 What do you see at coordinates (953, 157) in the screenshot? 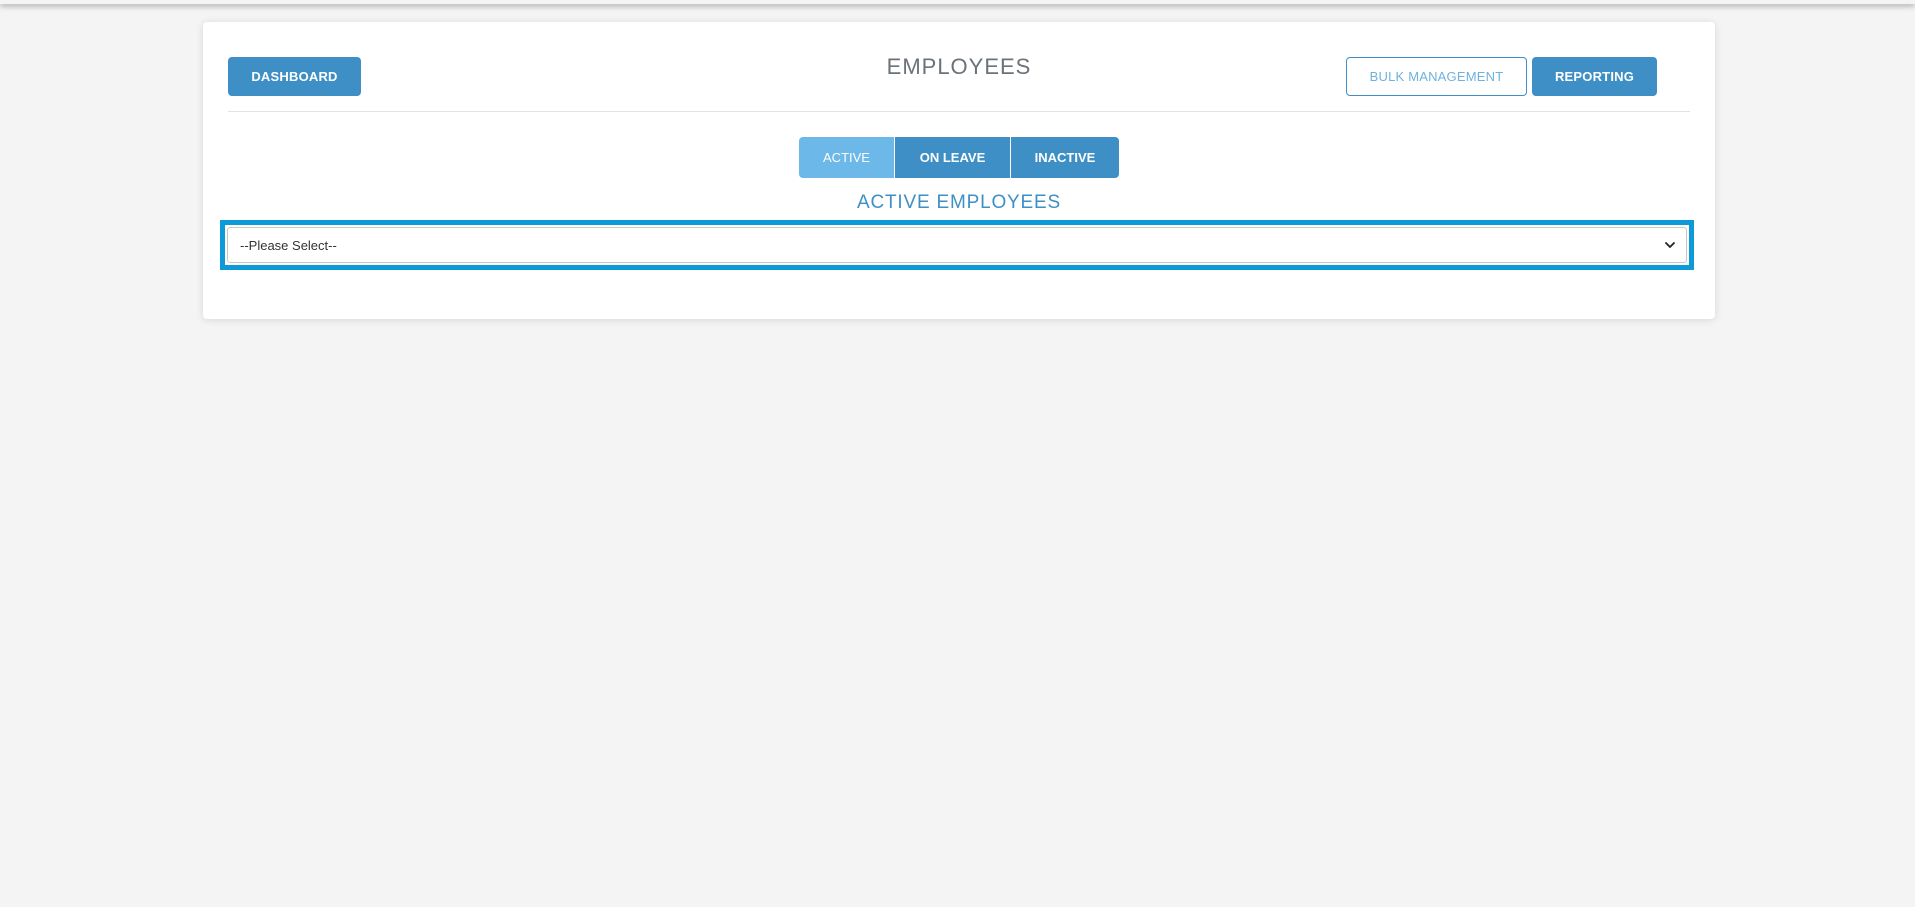
I see `tab-on-leave: ON LEAVE` at bounding box center [953, 157].